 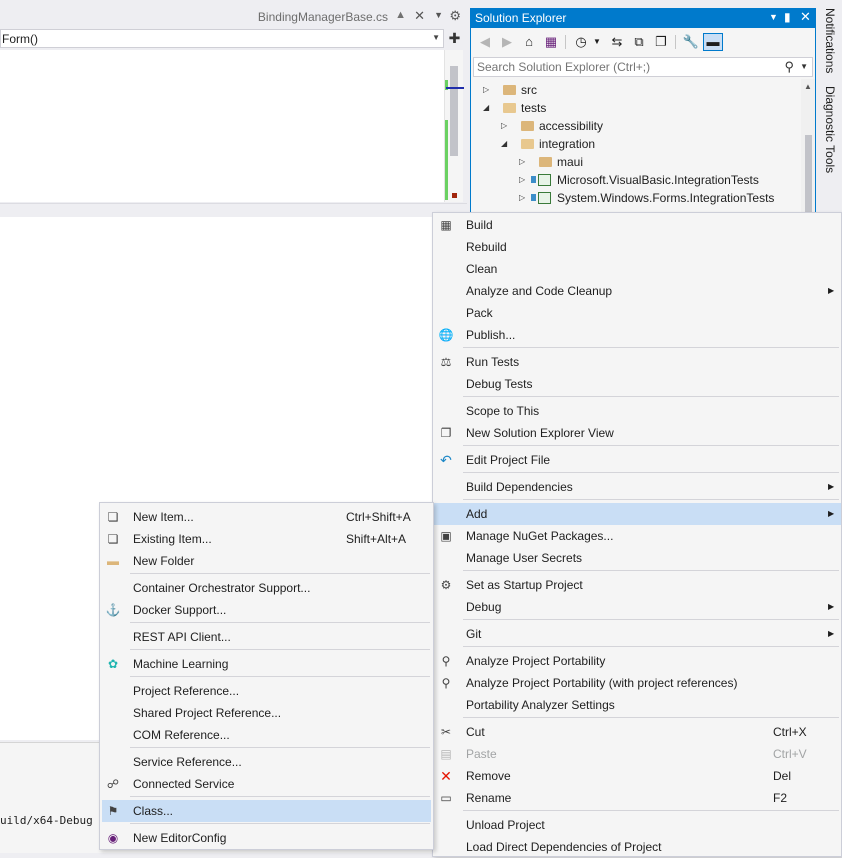 I want to click on menu-item-build: ▦ Build, so click(x=637, y=225).